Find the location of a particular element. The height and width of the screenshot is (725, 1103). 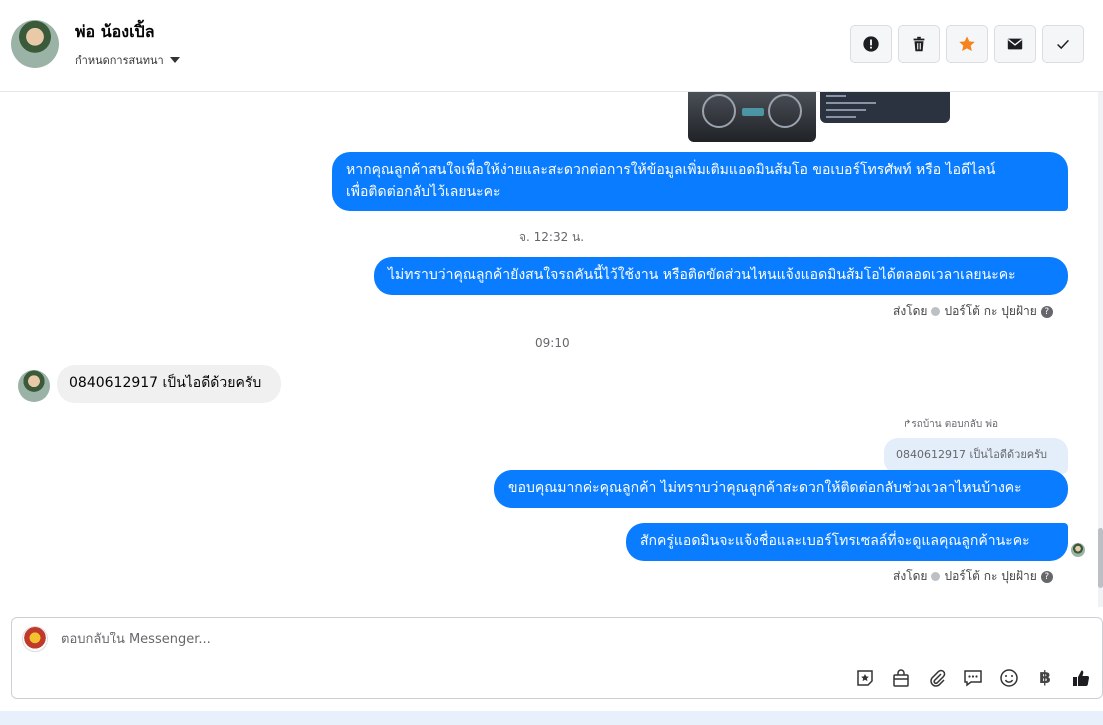

saved-replies-button is located at coordinates (973, 678).